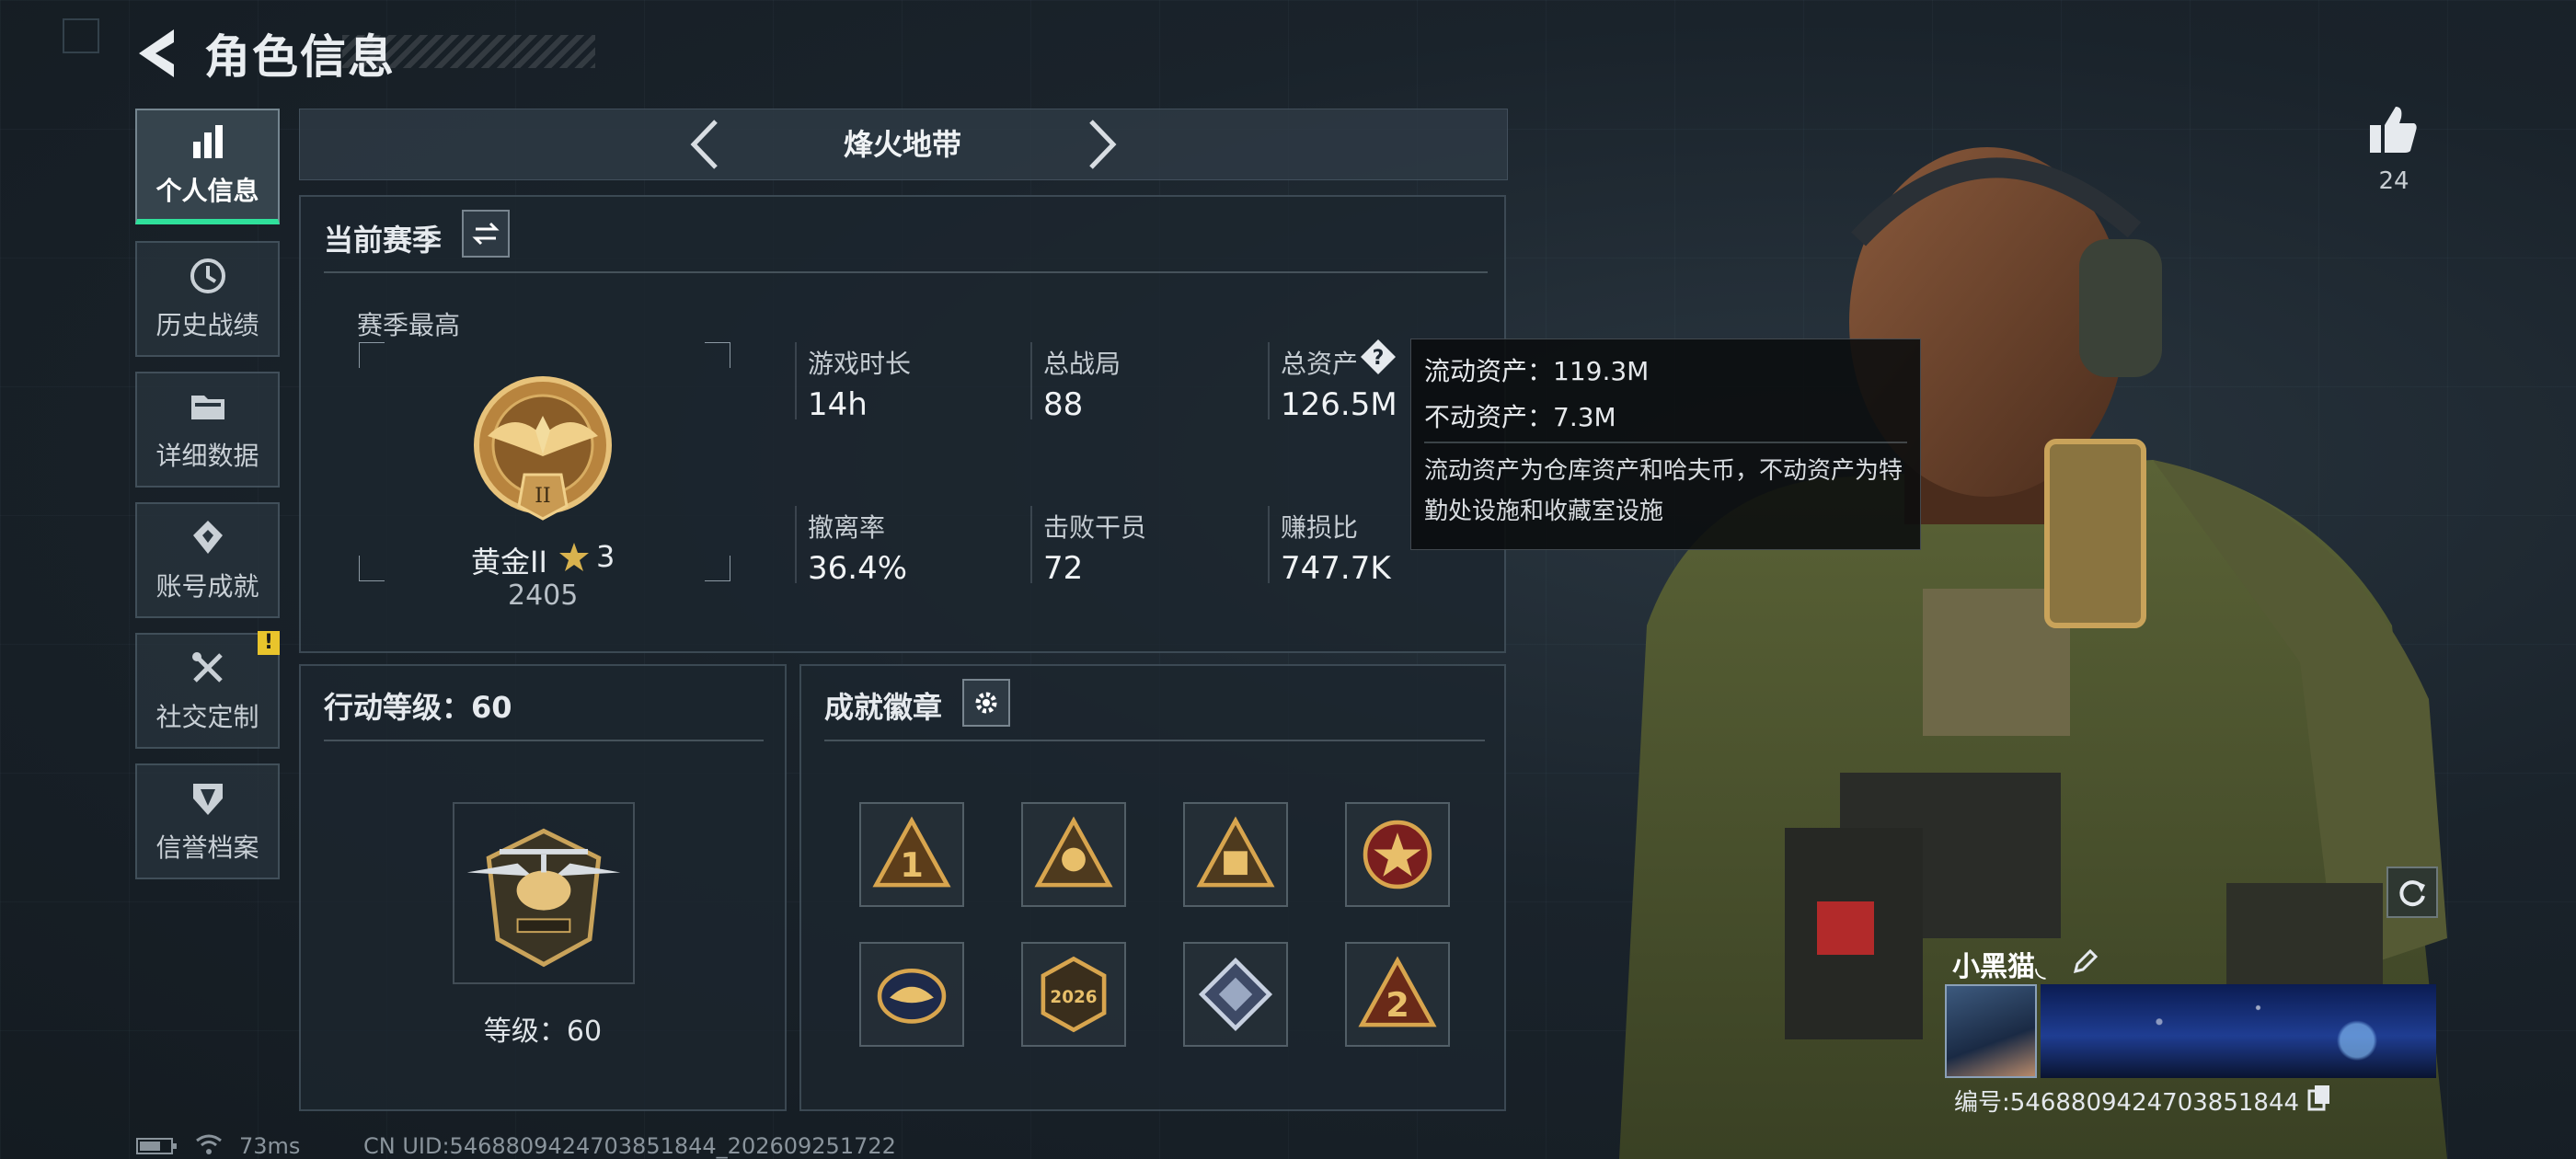 The image size is (2576, 1159). What do you see at coordinates (207, 456) in the screenshot?
I see `sidebar-item-label: 详细数据` at bounding box center [207, 456].